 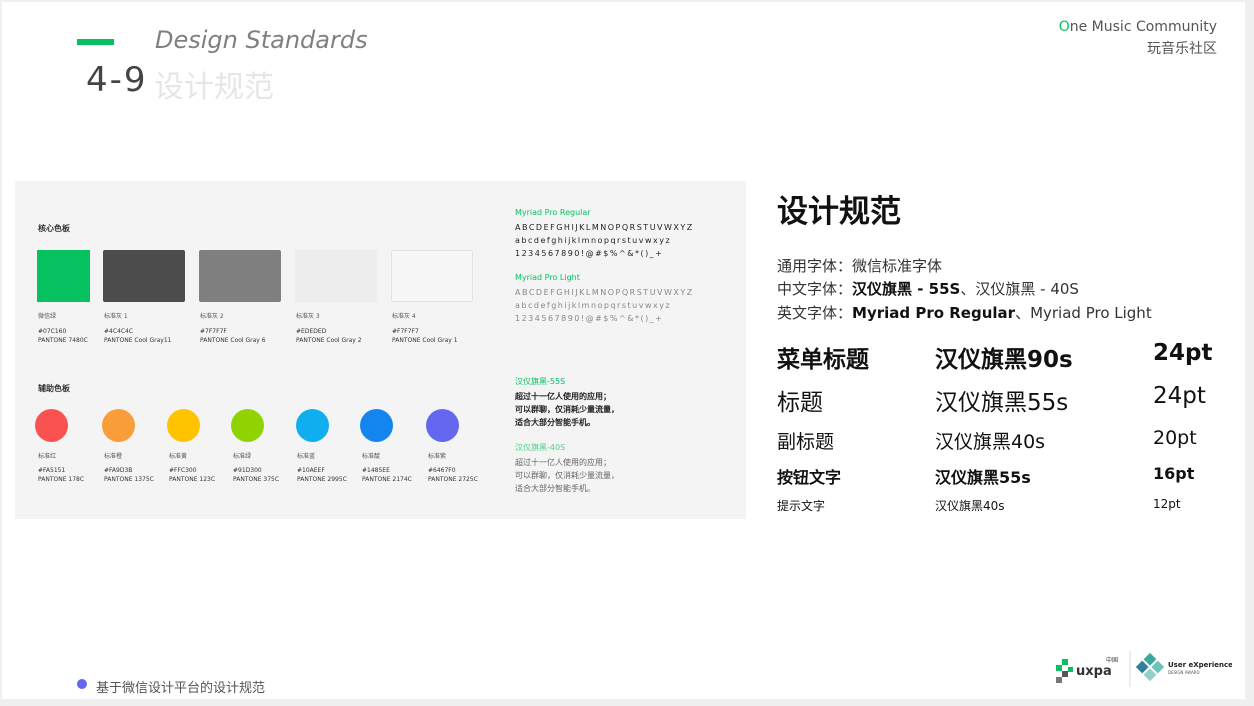 I want to click on typo-row-subtitle: 副标题 汉仪旗黑40s 20pt, so click(x=987, y=440).